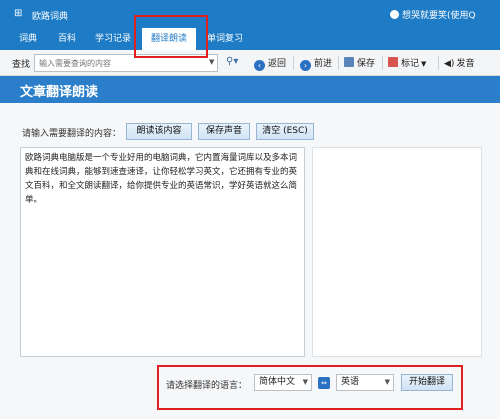 Image resolution: width=500 pixels, height=419 pixels. What do you see at coordinates (439, 16) in the screenshot?
I see `user-name: 想哭就要笑(使用Q` at bounding box center [439, 16].